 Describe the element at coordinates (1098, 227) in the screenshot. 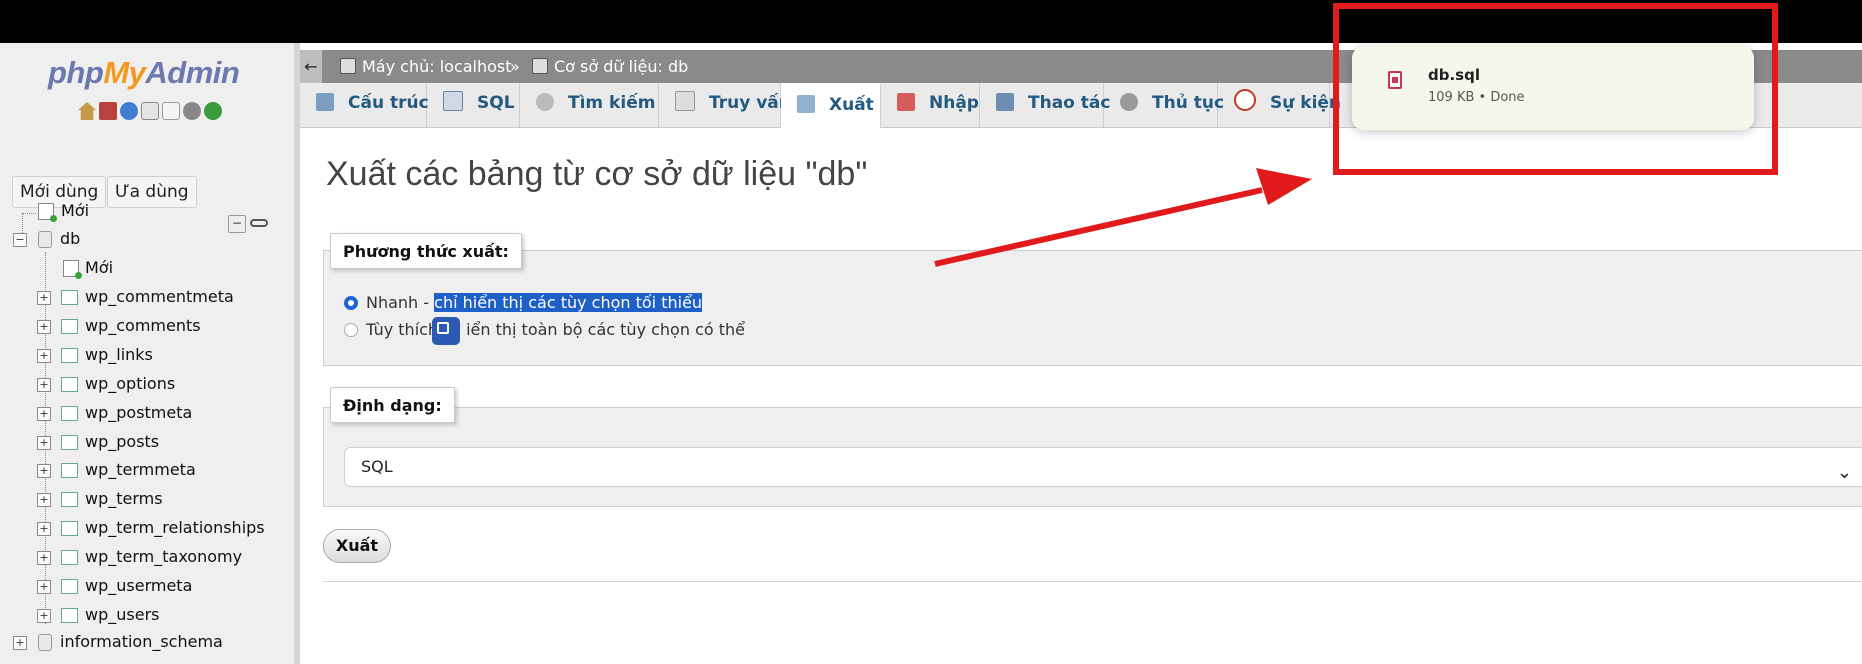

I see `arrow-shaft` at that location.